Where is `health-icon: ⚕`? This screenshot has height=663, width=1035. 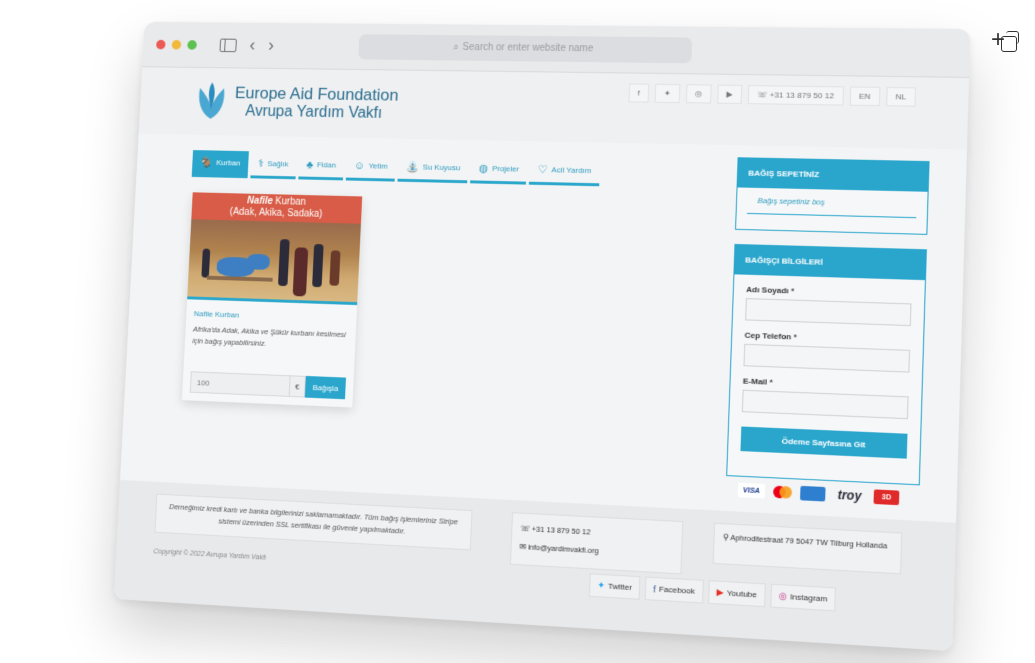 health-icon: ⚕ is located at coordinates (261, 163).